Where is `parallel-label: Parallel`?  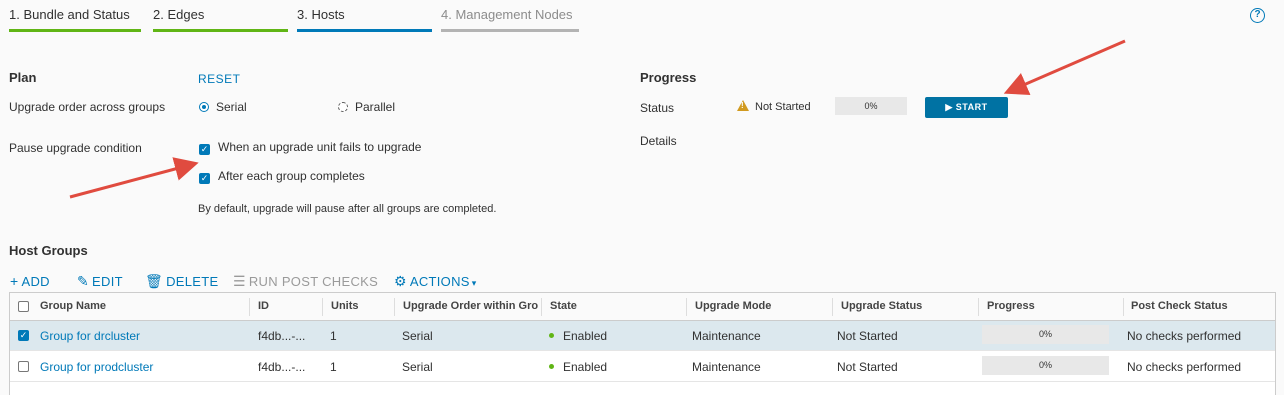
parallel-label: Parallel is located at coordinates (375, 107).